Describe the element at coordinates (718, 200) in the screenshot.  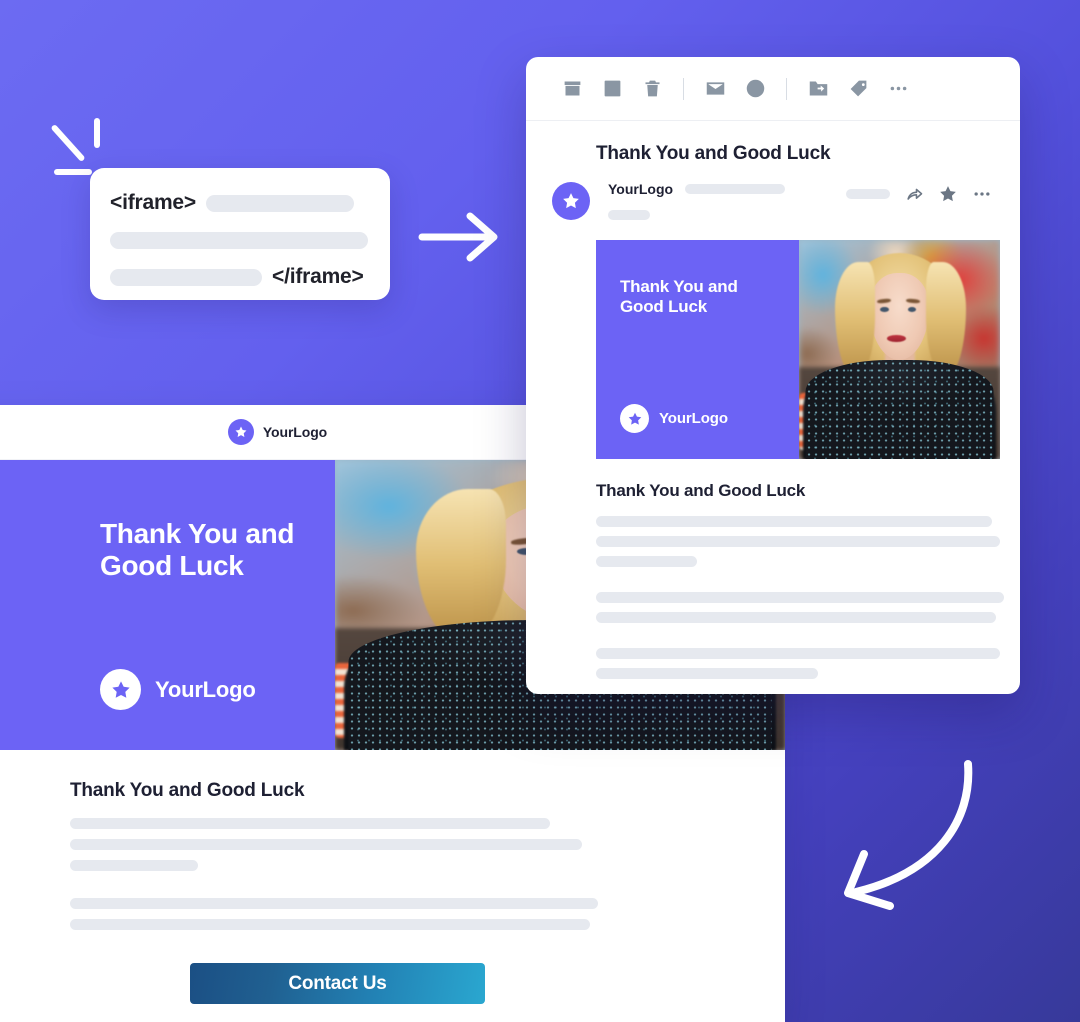
I see `sender-details: YourLogo` at that location.